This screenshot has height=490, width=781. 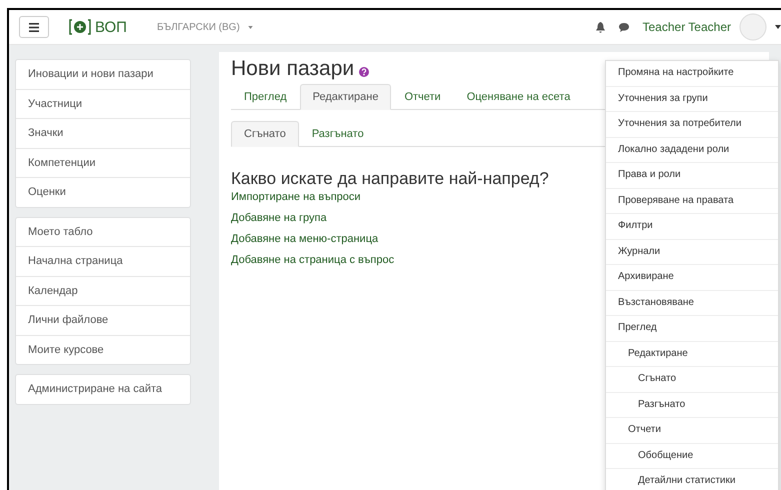 I want to click on menu-item: Редактиране, so click(x=692, y=353).